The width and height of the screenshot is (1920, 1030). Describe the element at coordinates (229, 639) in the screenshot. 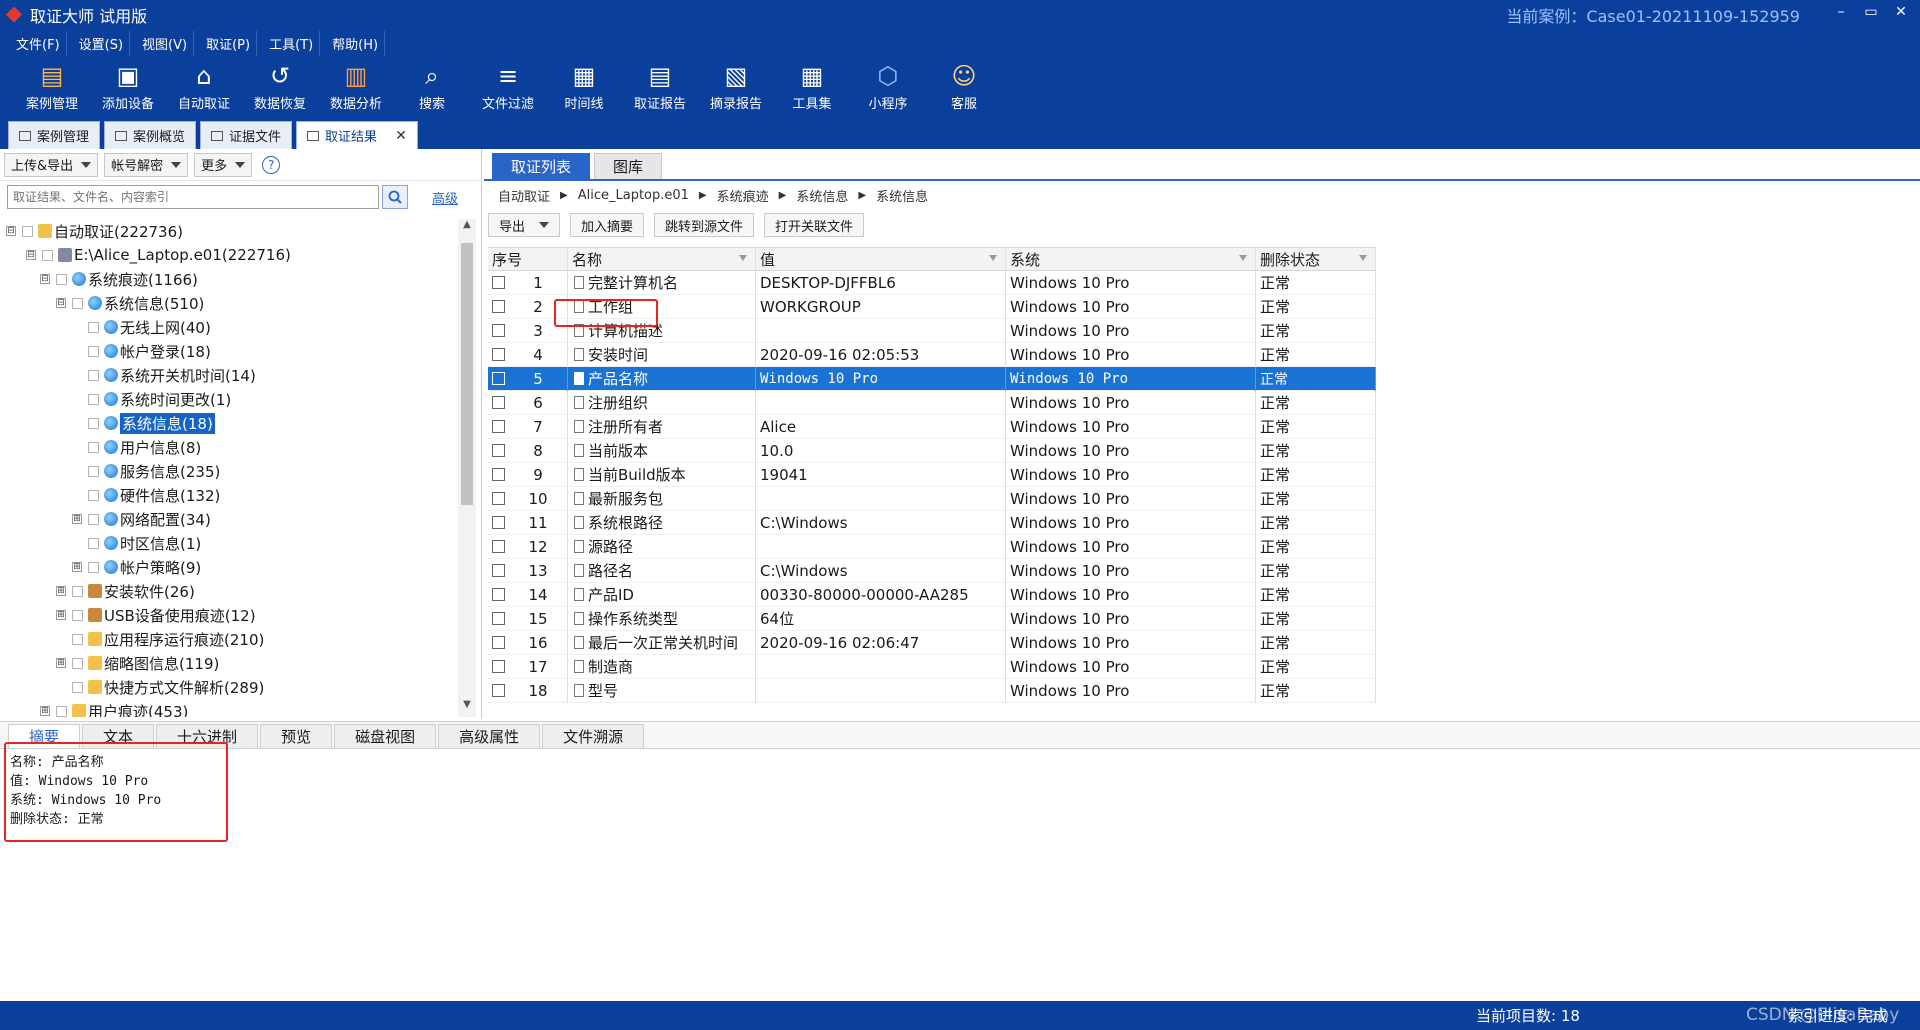

I see `tree-node: 应用程序运行痕迹(210)` at that location.